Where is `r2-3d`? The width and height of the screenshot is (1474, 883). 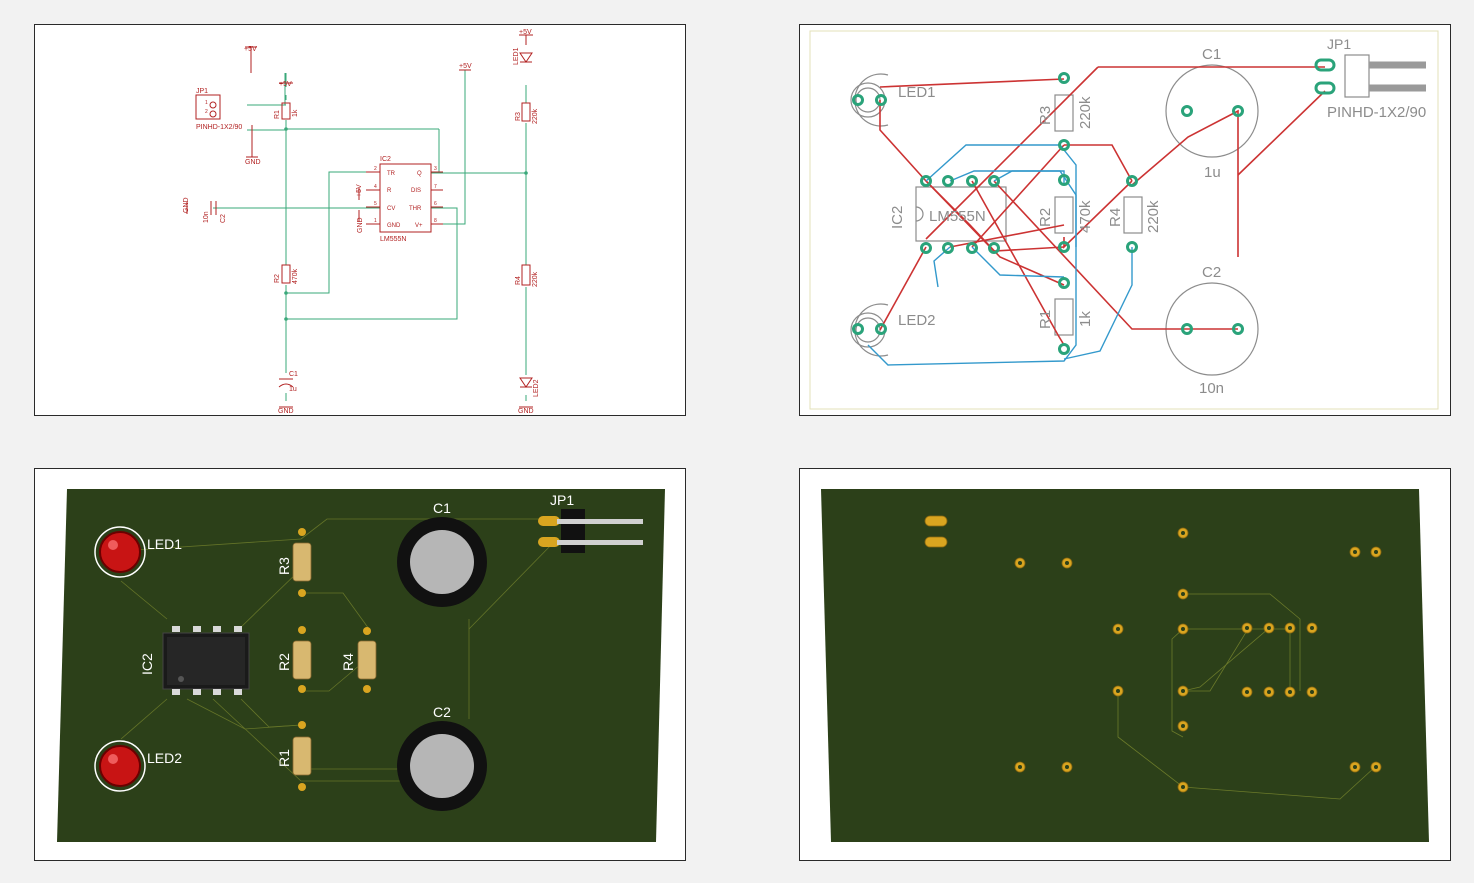
r2-3d is located at coordinates (302, 660).